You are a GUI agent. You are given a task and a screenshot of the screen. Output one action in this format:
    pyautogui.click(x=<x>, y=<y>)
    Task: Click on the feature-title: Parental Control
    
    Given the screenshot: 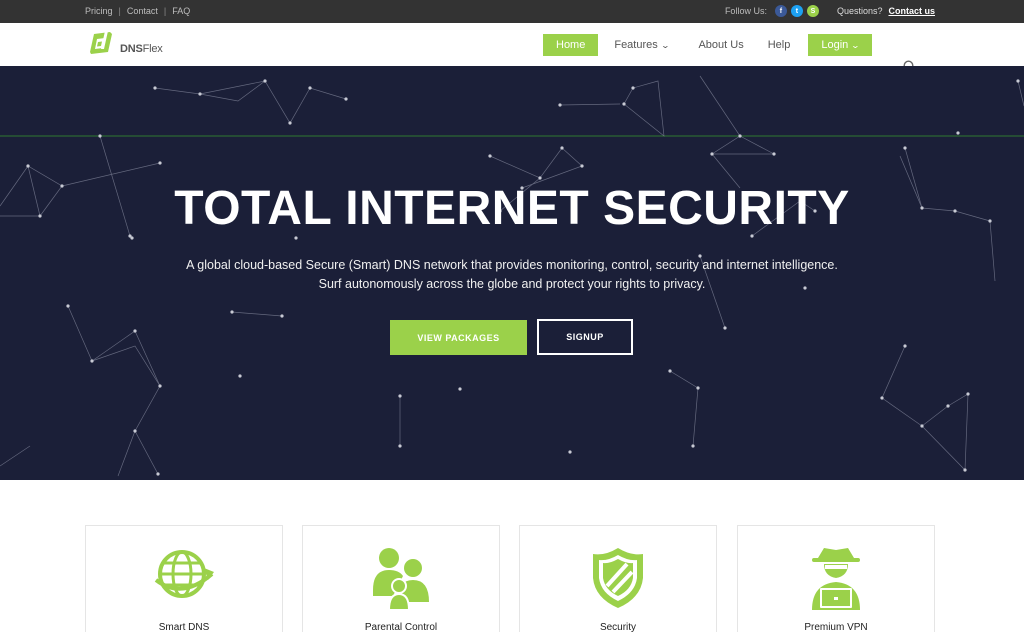 What is the action you would take?
    pyautogui.click(x=401, y=627)
    